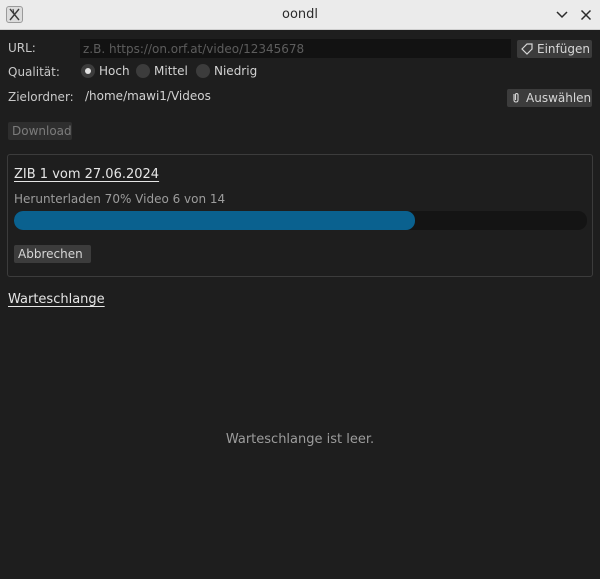 The width and height of the screenshot is (600, 579). I want to click on queue-title: Warteschlange, so click(56, 299).